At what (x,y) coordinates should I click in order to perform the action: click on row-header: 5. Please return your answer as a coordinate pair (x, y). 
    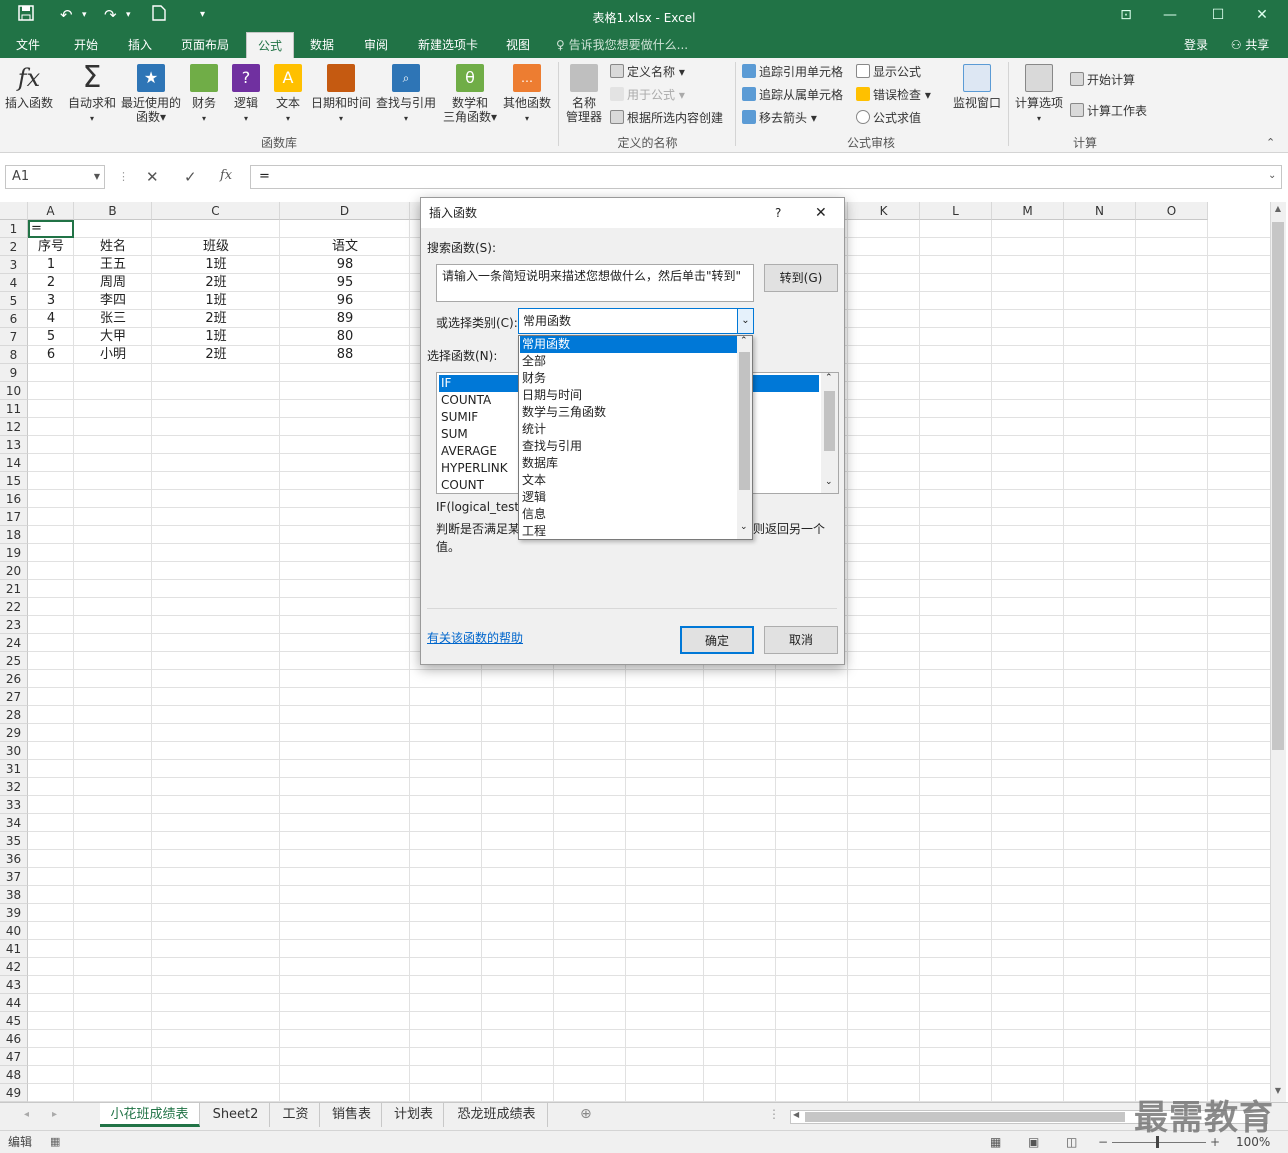
    Looking at the image, I should click on (14, 301).